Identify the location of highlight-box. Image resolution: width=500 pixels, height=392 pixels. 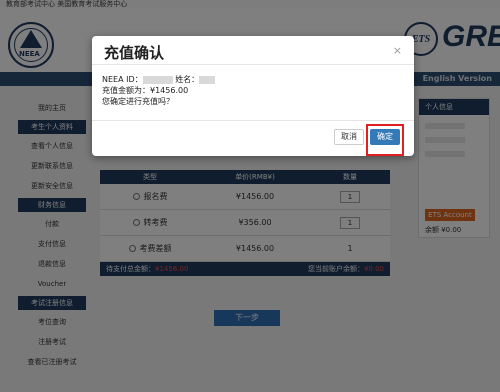
(385, 140).